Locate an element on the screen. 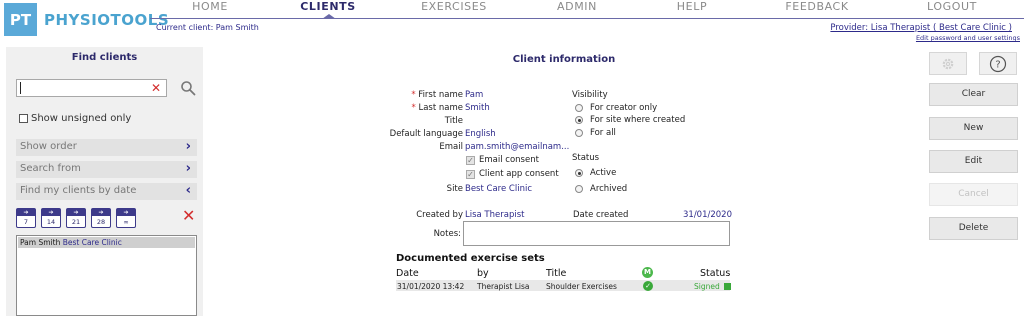 The image size is (1024, 316). new-button: New is located at coordinates (973, 128).